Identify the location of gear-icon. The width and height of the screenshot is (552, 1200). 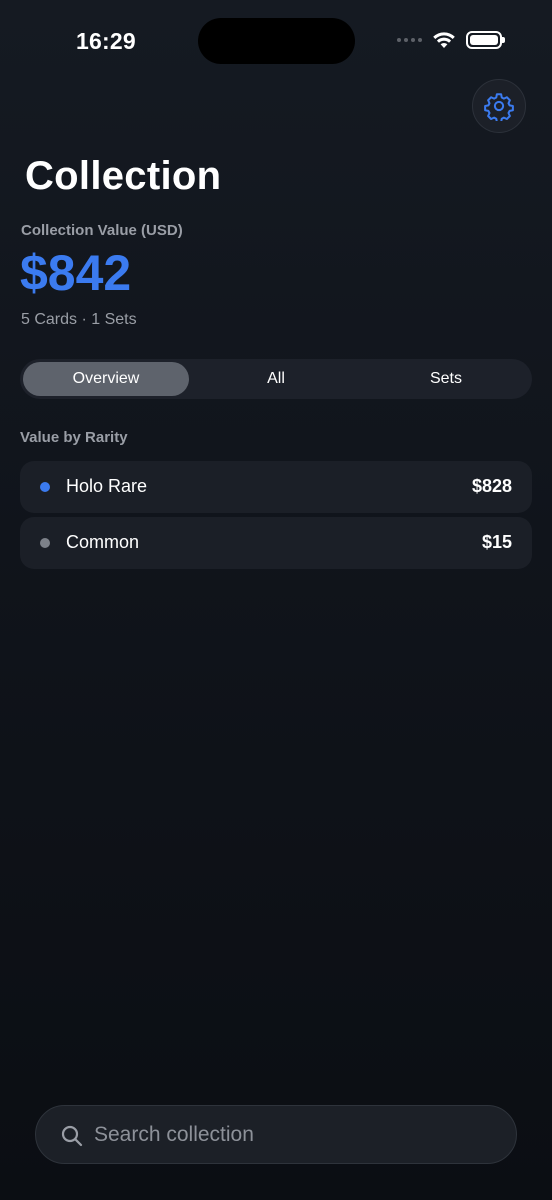
(499, 107).